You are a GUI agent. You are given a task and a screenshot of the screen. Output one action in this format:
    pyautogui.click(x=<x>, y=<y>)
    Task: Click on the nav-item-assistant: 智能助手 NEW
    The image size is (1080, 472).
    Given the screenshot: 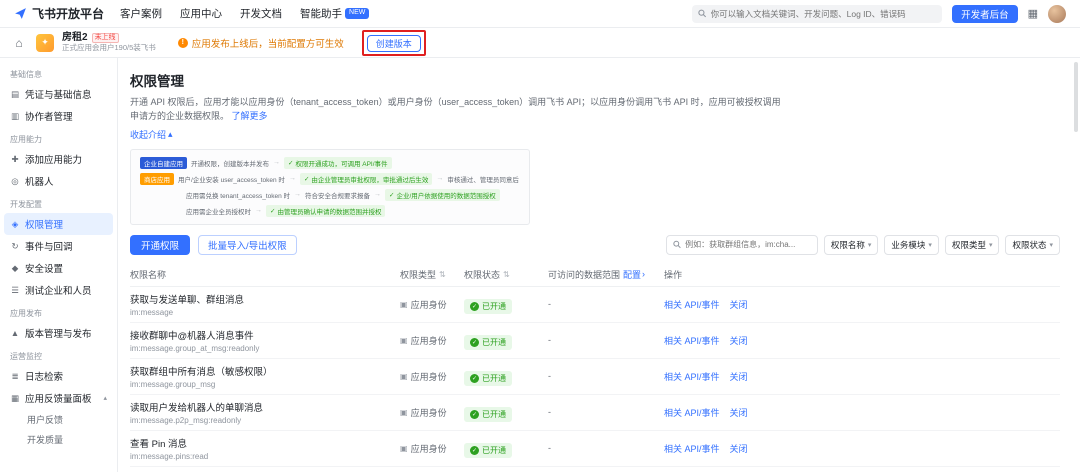 What is the action you would take?
    pyautogui.click(x=335, y=13)
    